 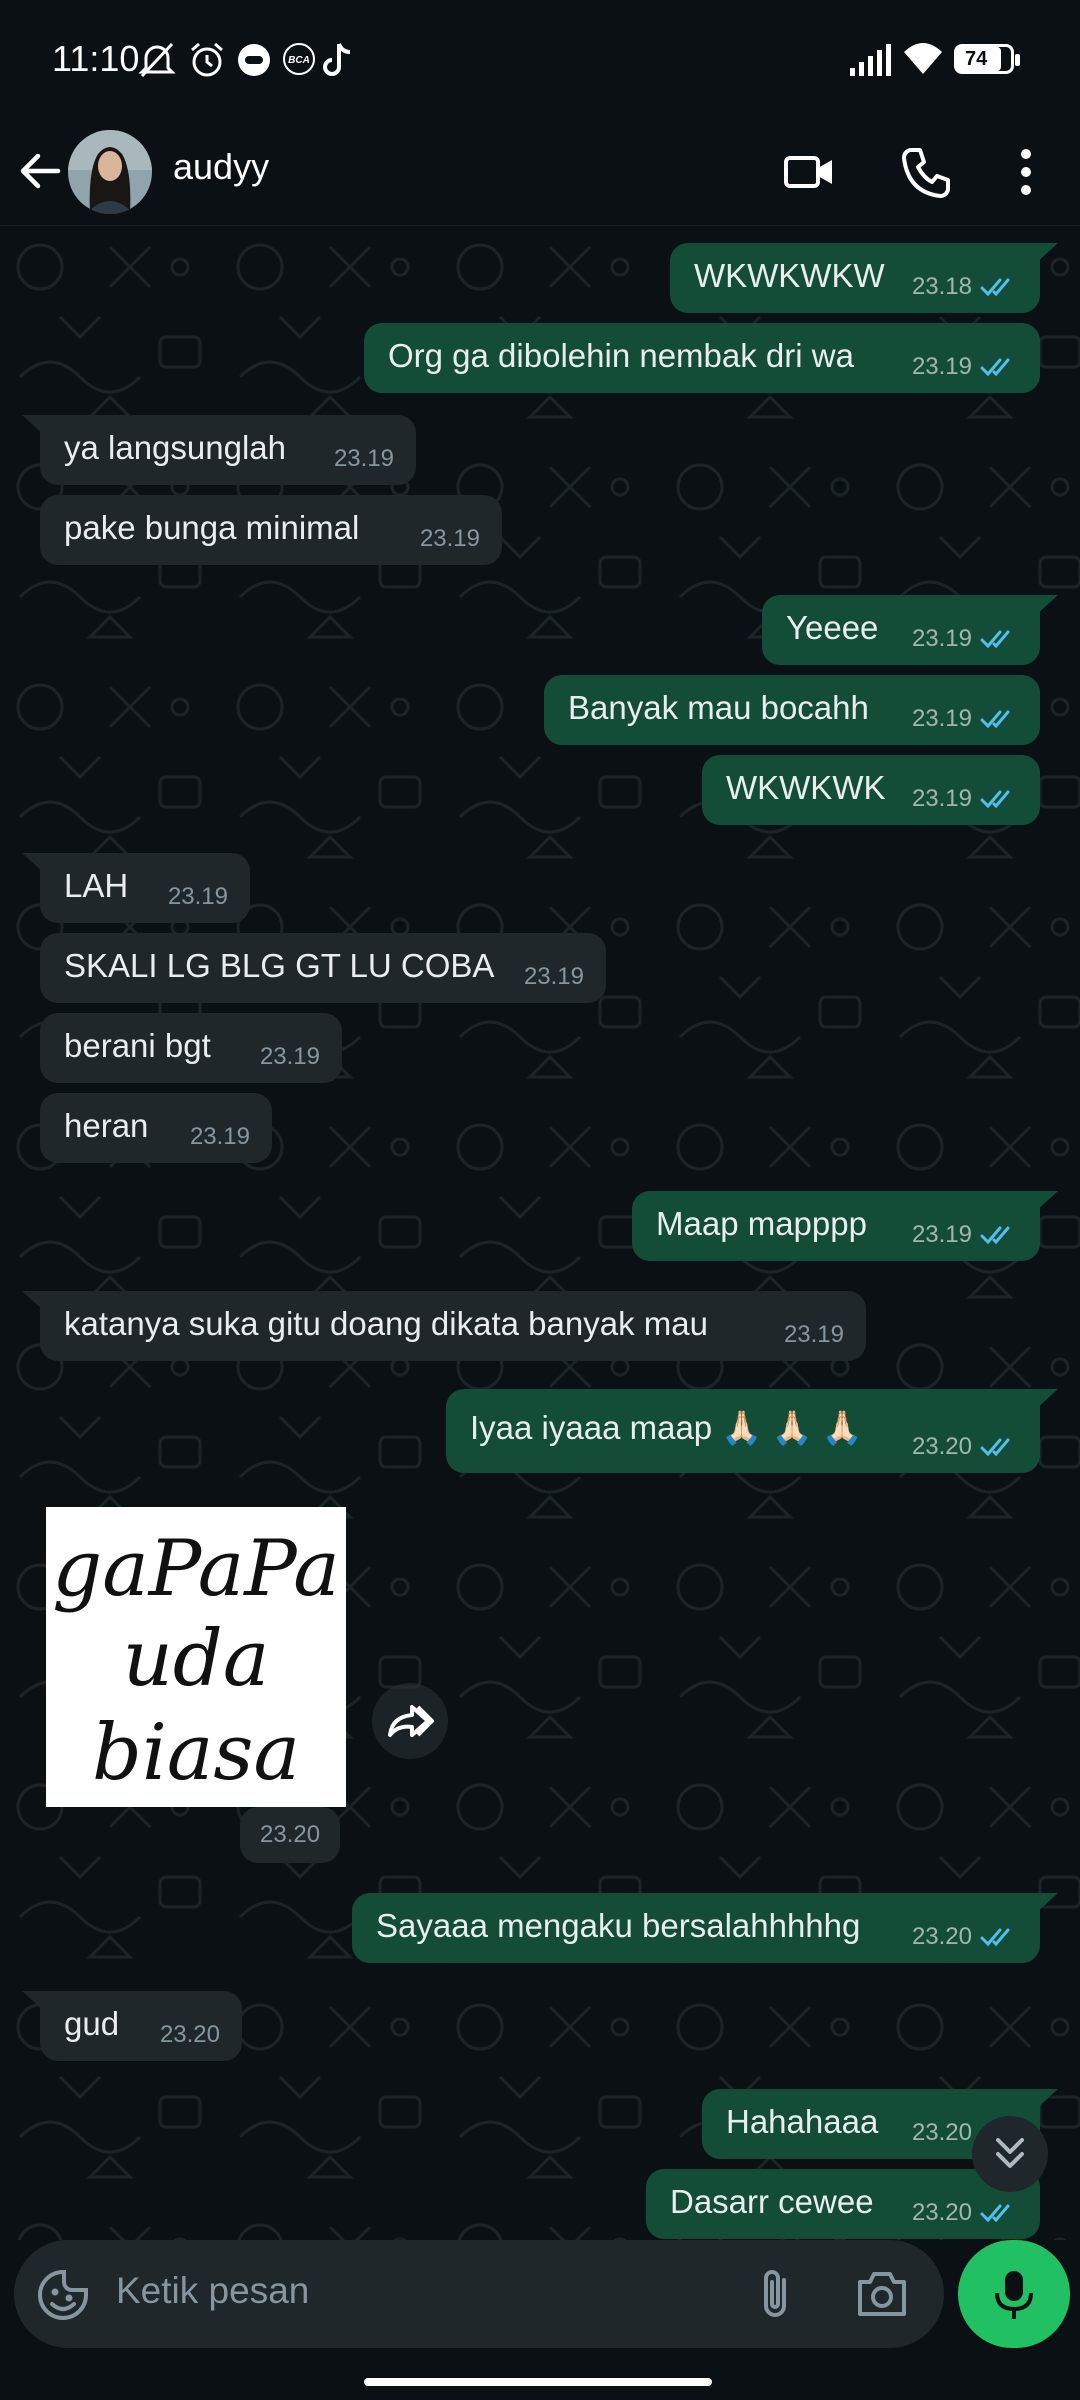 What do you see at coordinates (96, 885) in the screenshot?
I see `message-text: LAH` at bounding box center [96, 885].